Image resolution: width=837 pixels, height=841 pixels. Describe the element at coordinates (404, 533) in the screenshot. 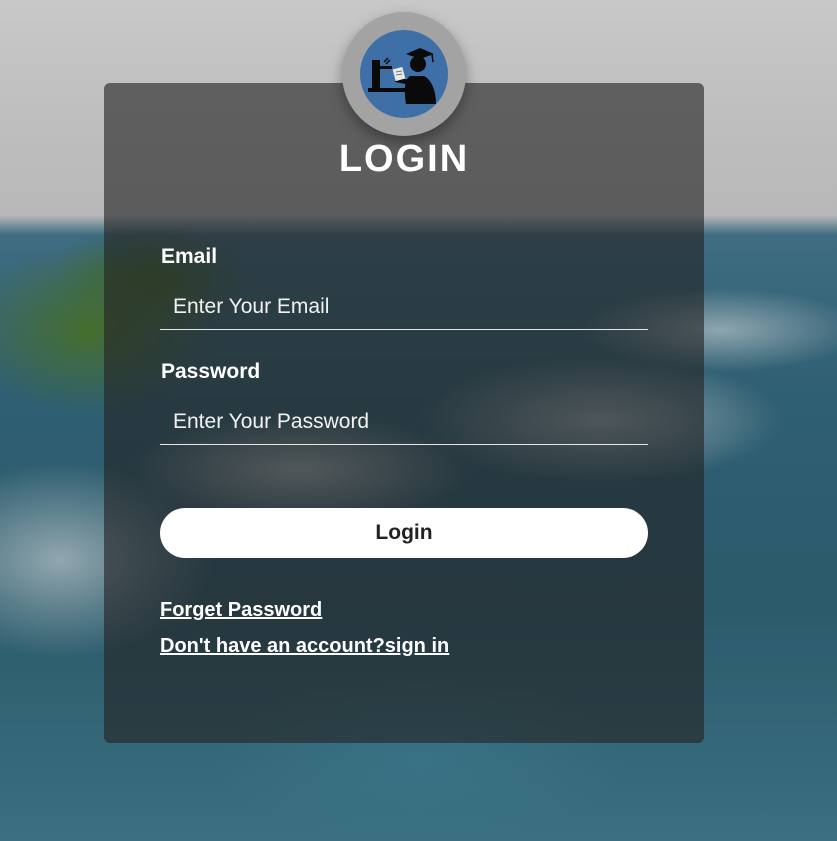

I see `login-button: Login` at that location.